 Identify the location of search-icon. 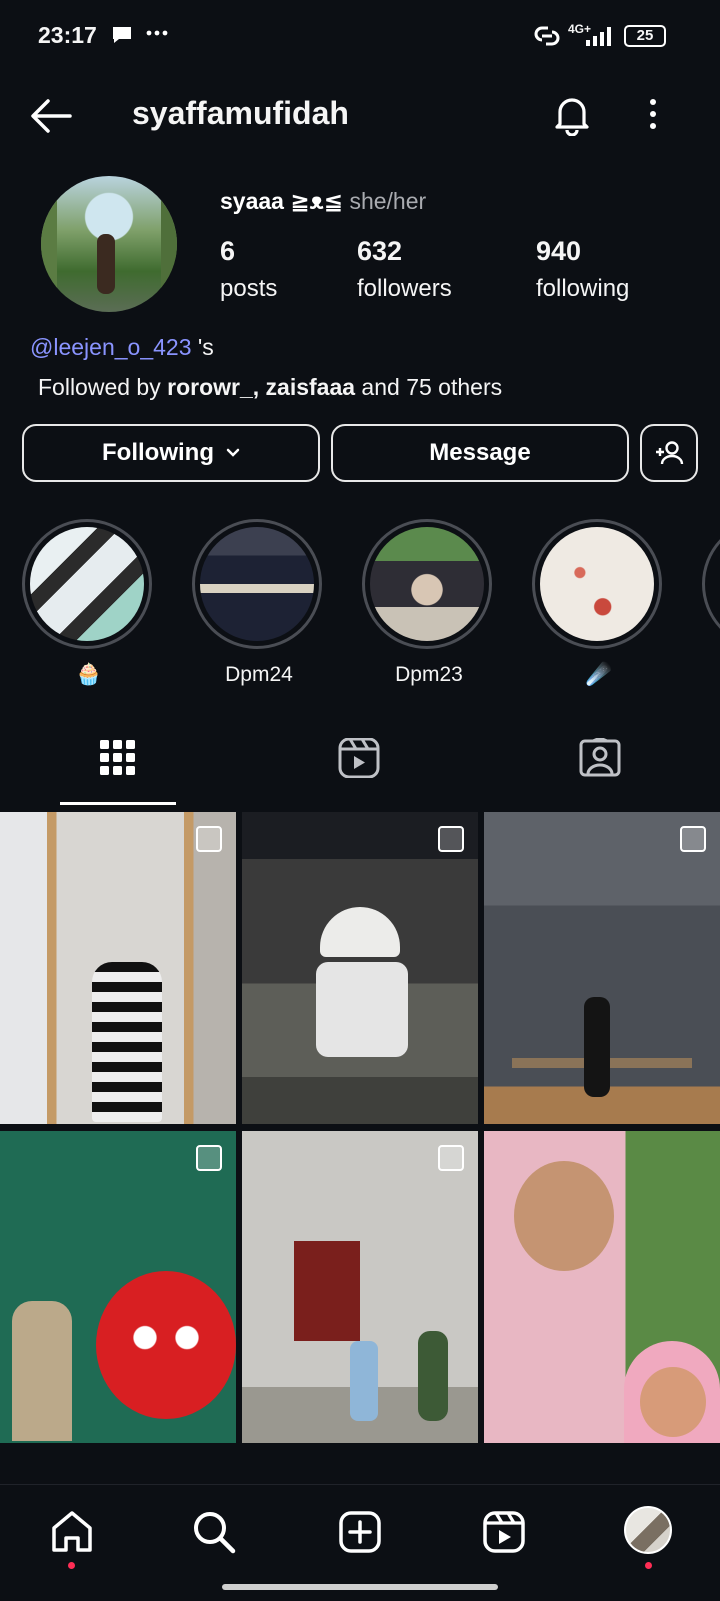
(215, 1533).